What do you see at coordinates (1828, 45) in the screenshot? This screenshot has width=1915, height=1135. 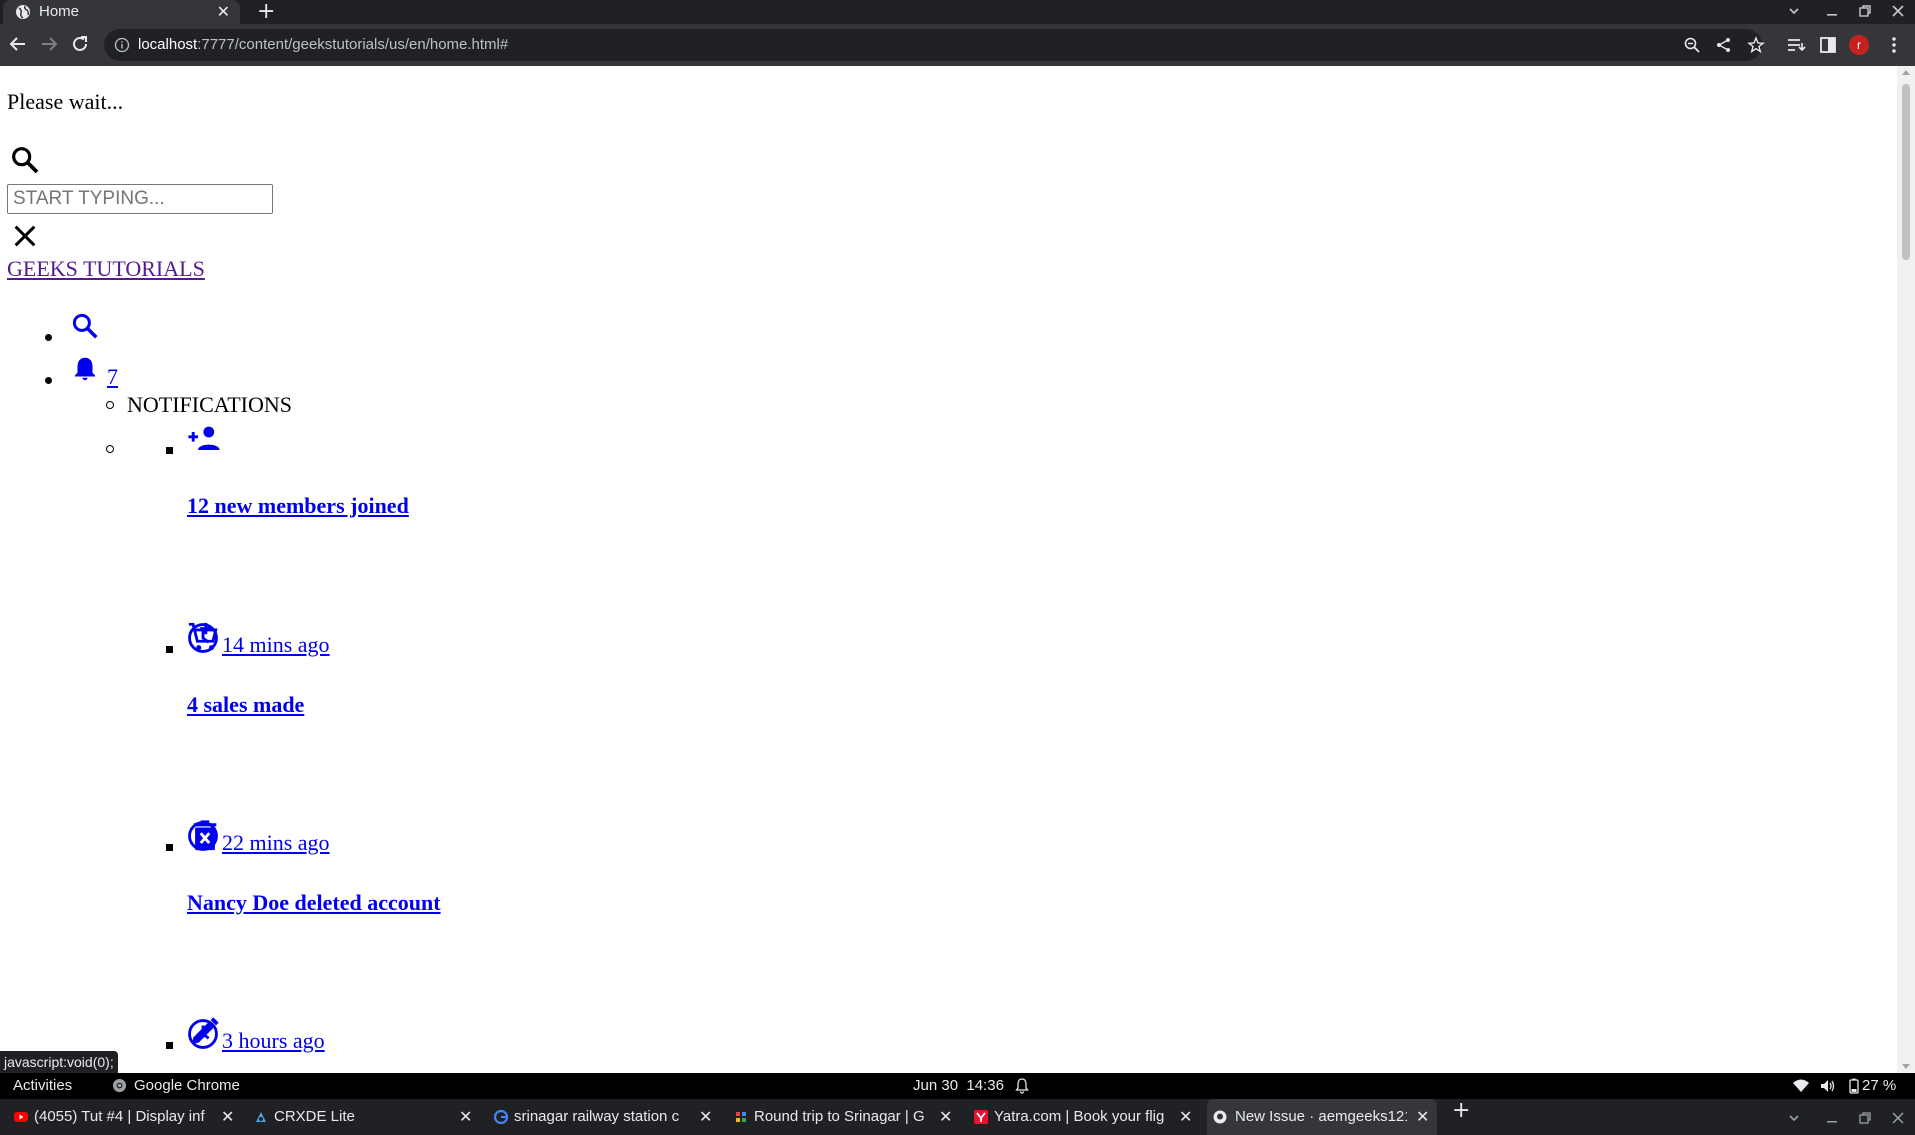 I see `side-panel-icon` at bounding box center [1828, 45].